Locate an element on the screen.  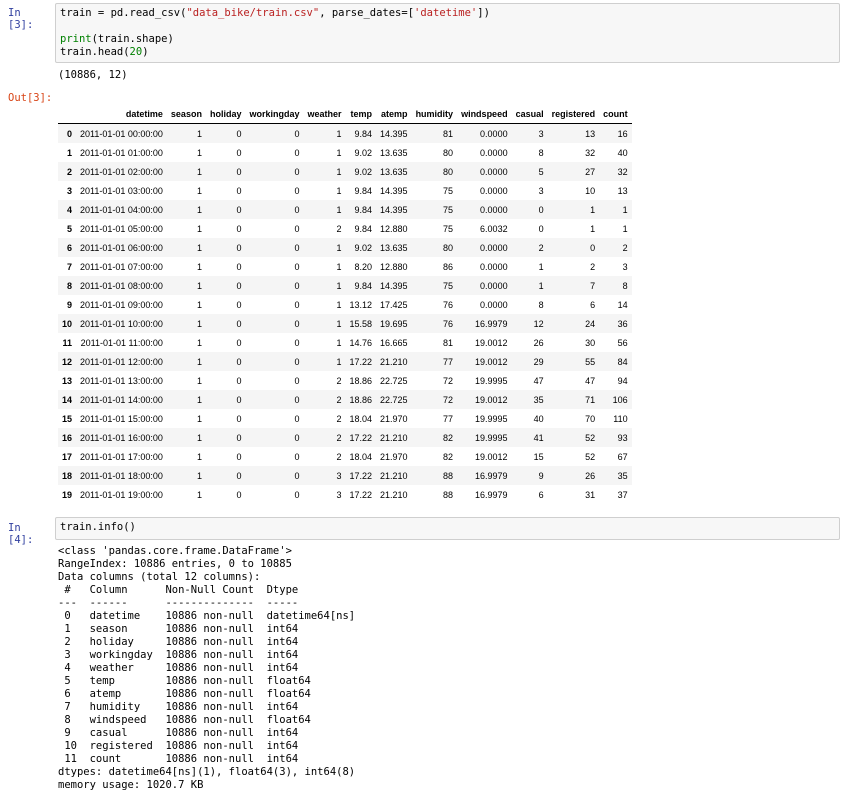
table-cell: 9.84 is located at coordinates (363, 285).